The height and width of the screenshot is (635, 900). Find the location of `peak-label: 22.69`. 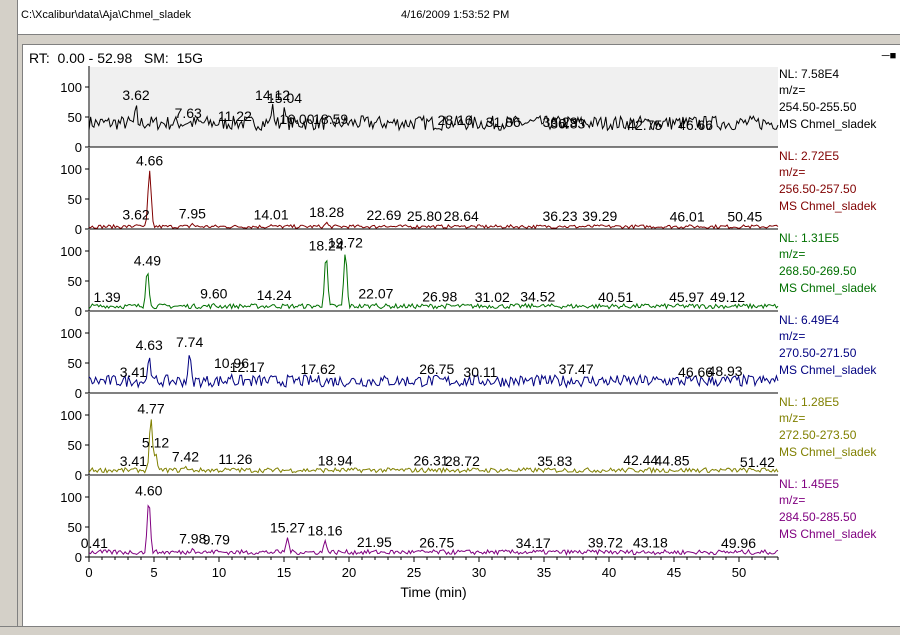

peak-label: 22.69 is located at coordinates (383, 215).